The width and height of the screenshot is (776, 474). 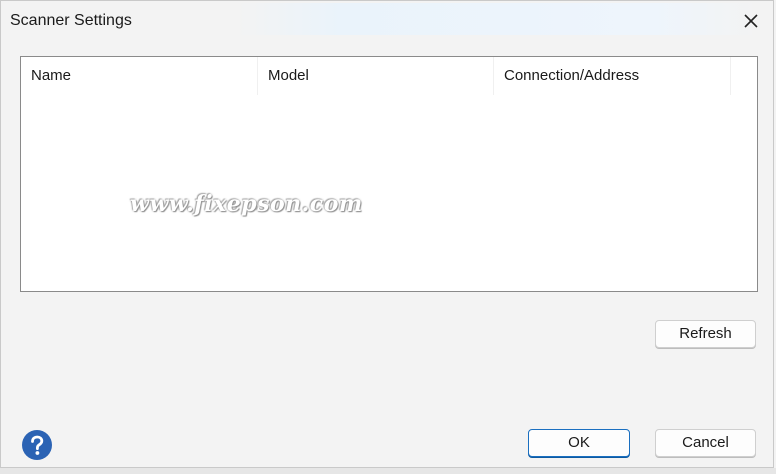 What do you see at coordinates (705, 443) in the screenshot?
I see `cancel-button: Cancel` at bounding box center [705, 443].